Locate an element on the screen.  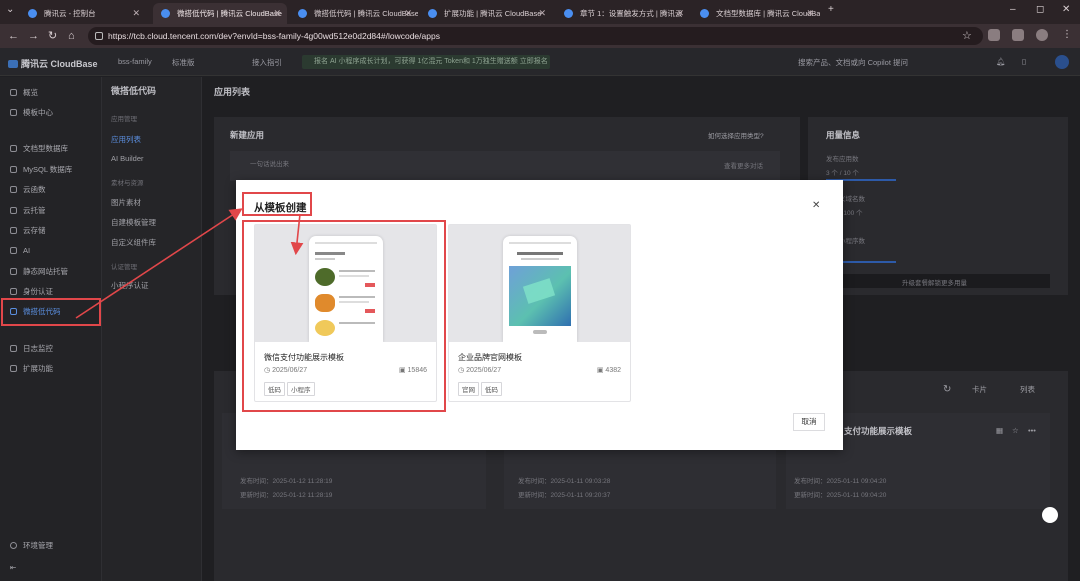
arrow-sidebar-to-title is located at coordinates (159, 263).